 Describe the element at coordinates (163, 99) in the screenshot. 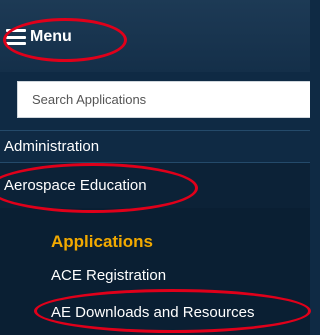

I see `search-input` at that location.